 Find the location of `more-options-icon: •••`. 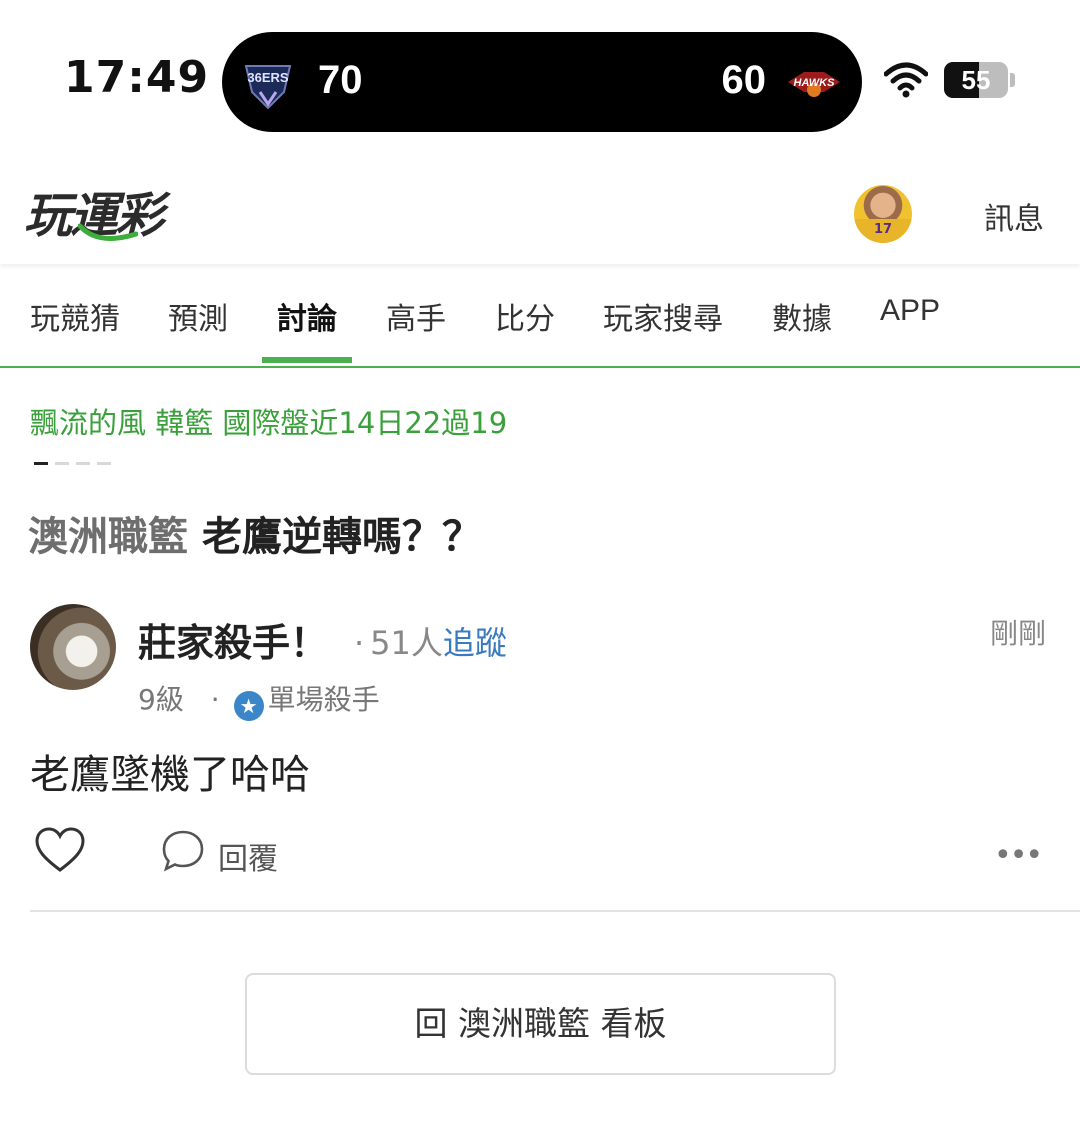

more-options-icon: ••• is located at coordinates (1018, 855).